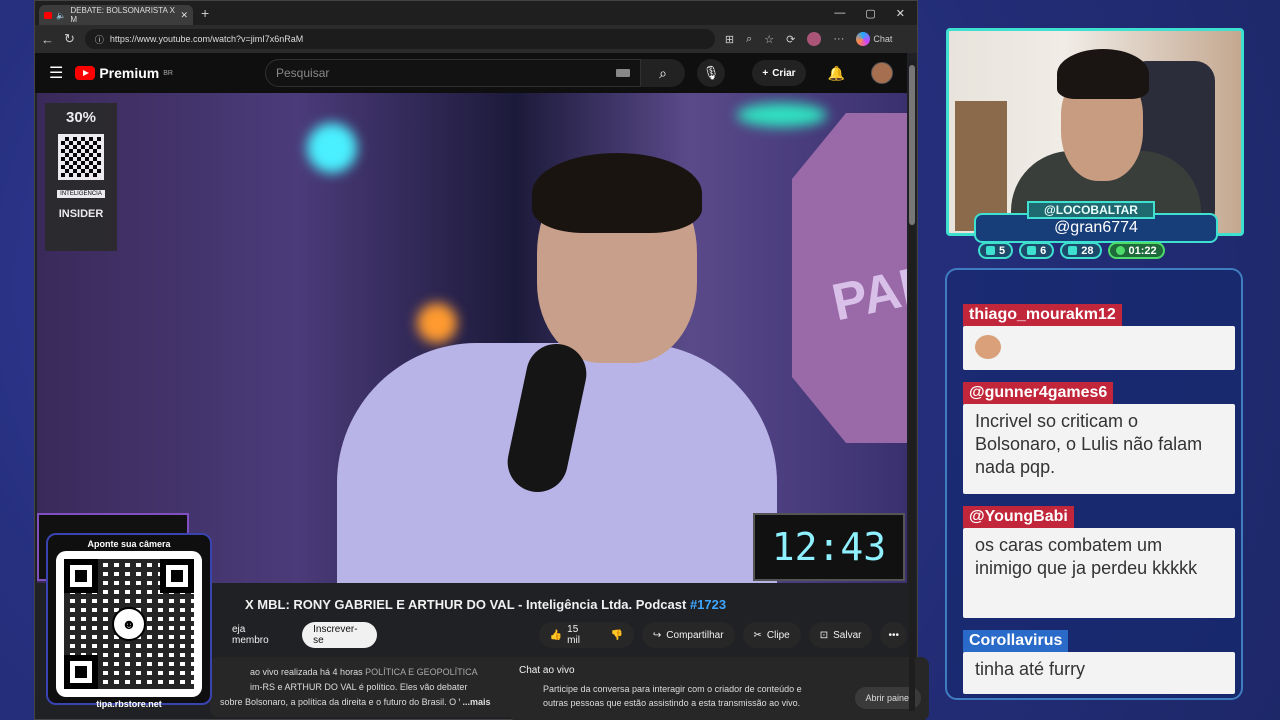  What do you see at coordinates (184, 15) in the screenshot?
I see `close-tab-icon: ✕` at bounding box center [184, 15].